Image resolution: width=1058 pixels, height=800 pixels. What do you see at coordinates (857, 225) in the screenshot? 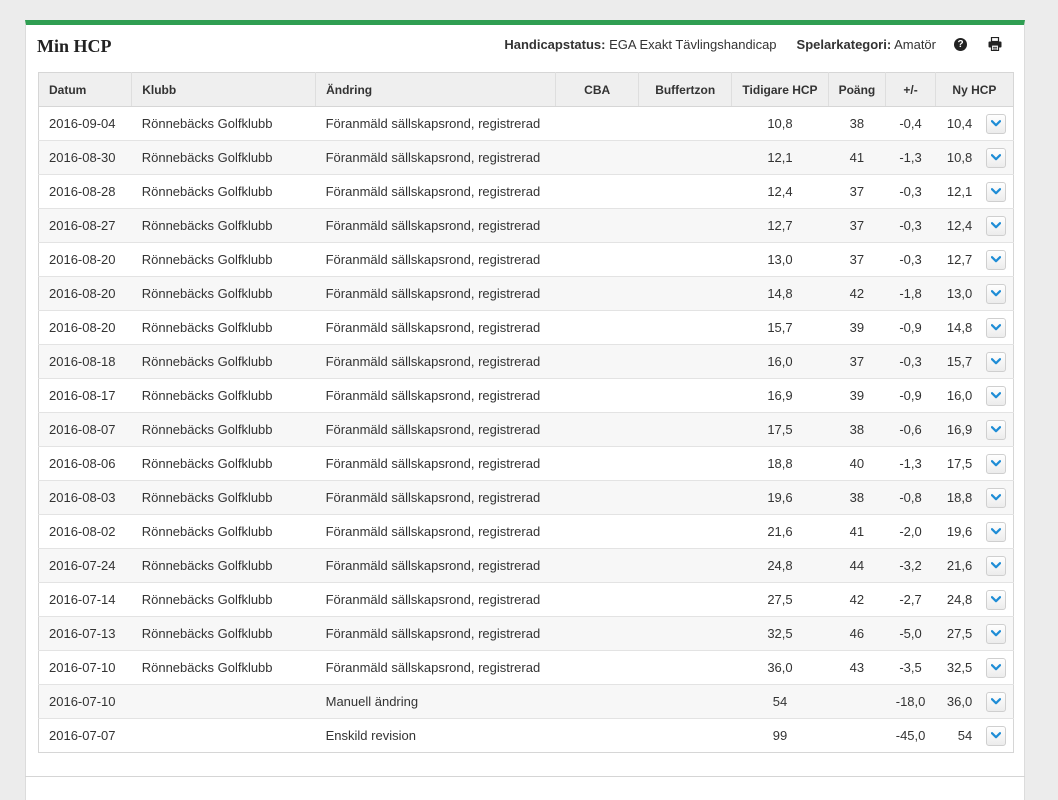
I see `cell-points: 37` at bounding box center [857, 225].